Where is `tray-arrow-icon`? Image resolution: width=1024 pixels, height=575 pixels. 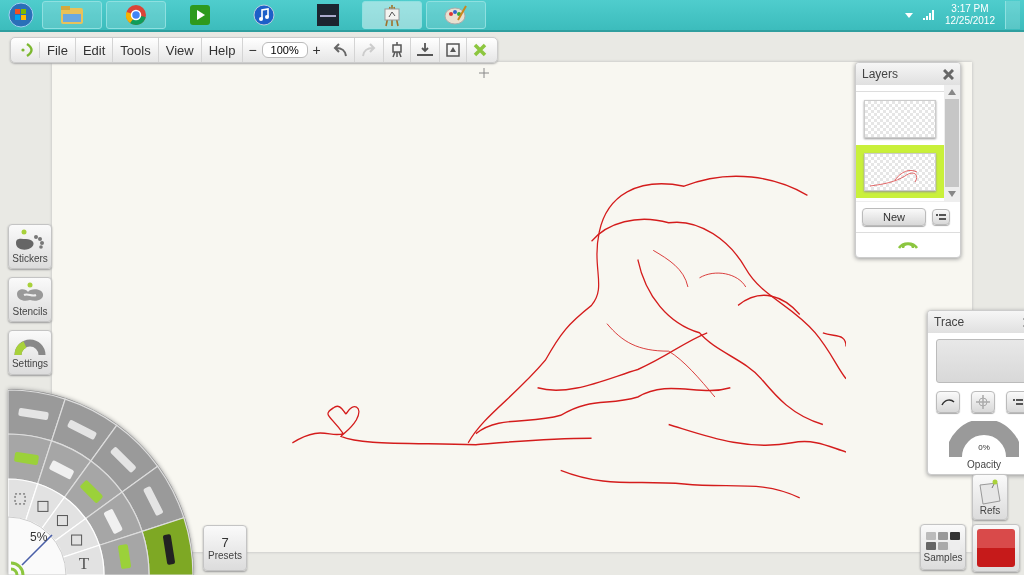 tray-arrow-icon is located at coordinates (908, 15).